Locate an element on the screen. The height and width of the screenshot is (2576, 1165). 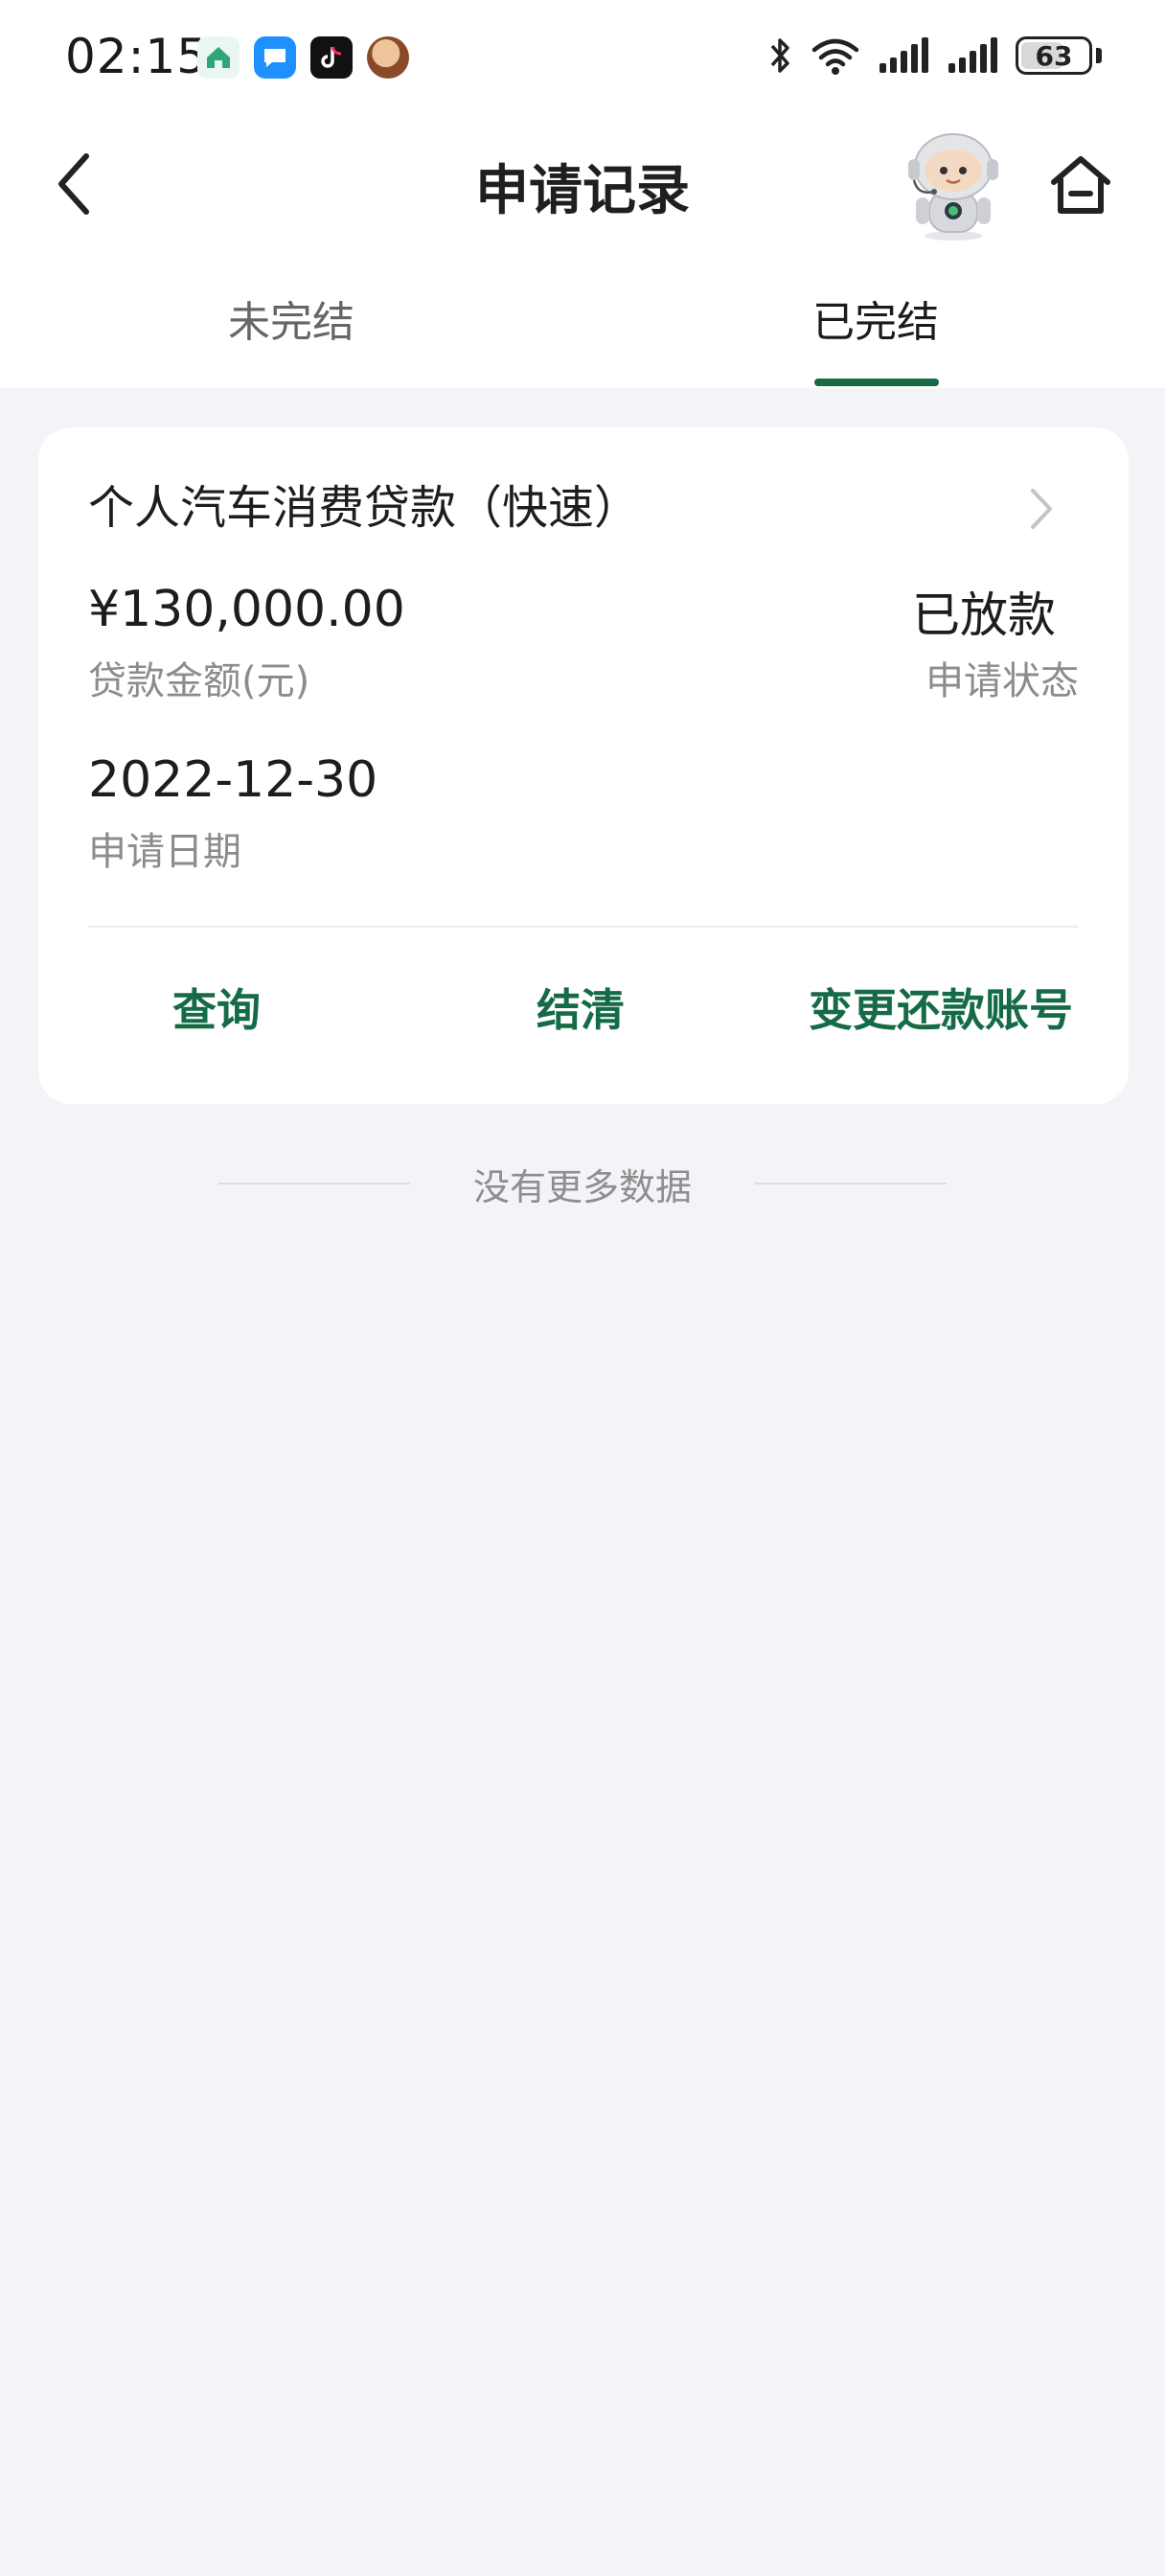
battery-icon: 63 is located at coordinates (1054, 55).